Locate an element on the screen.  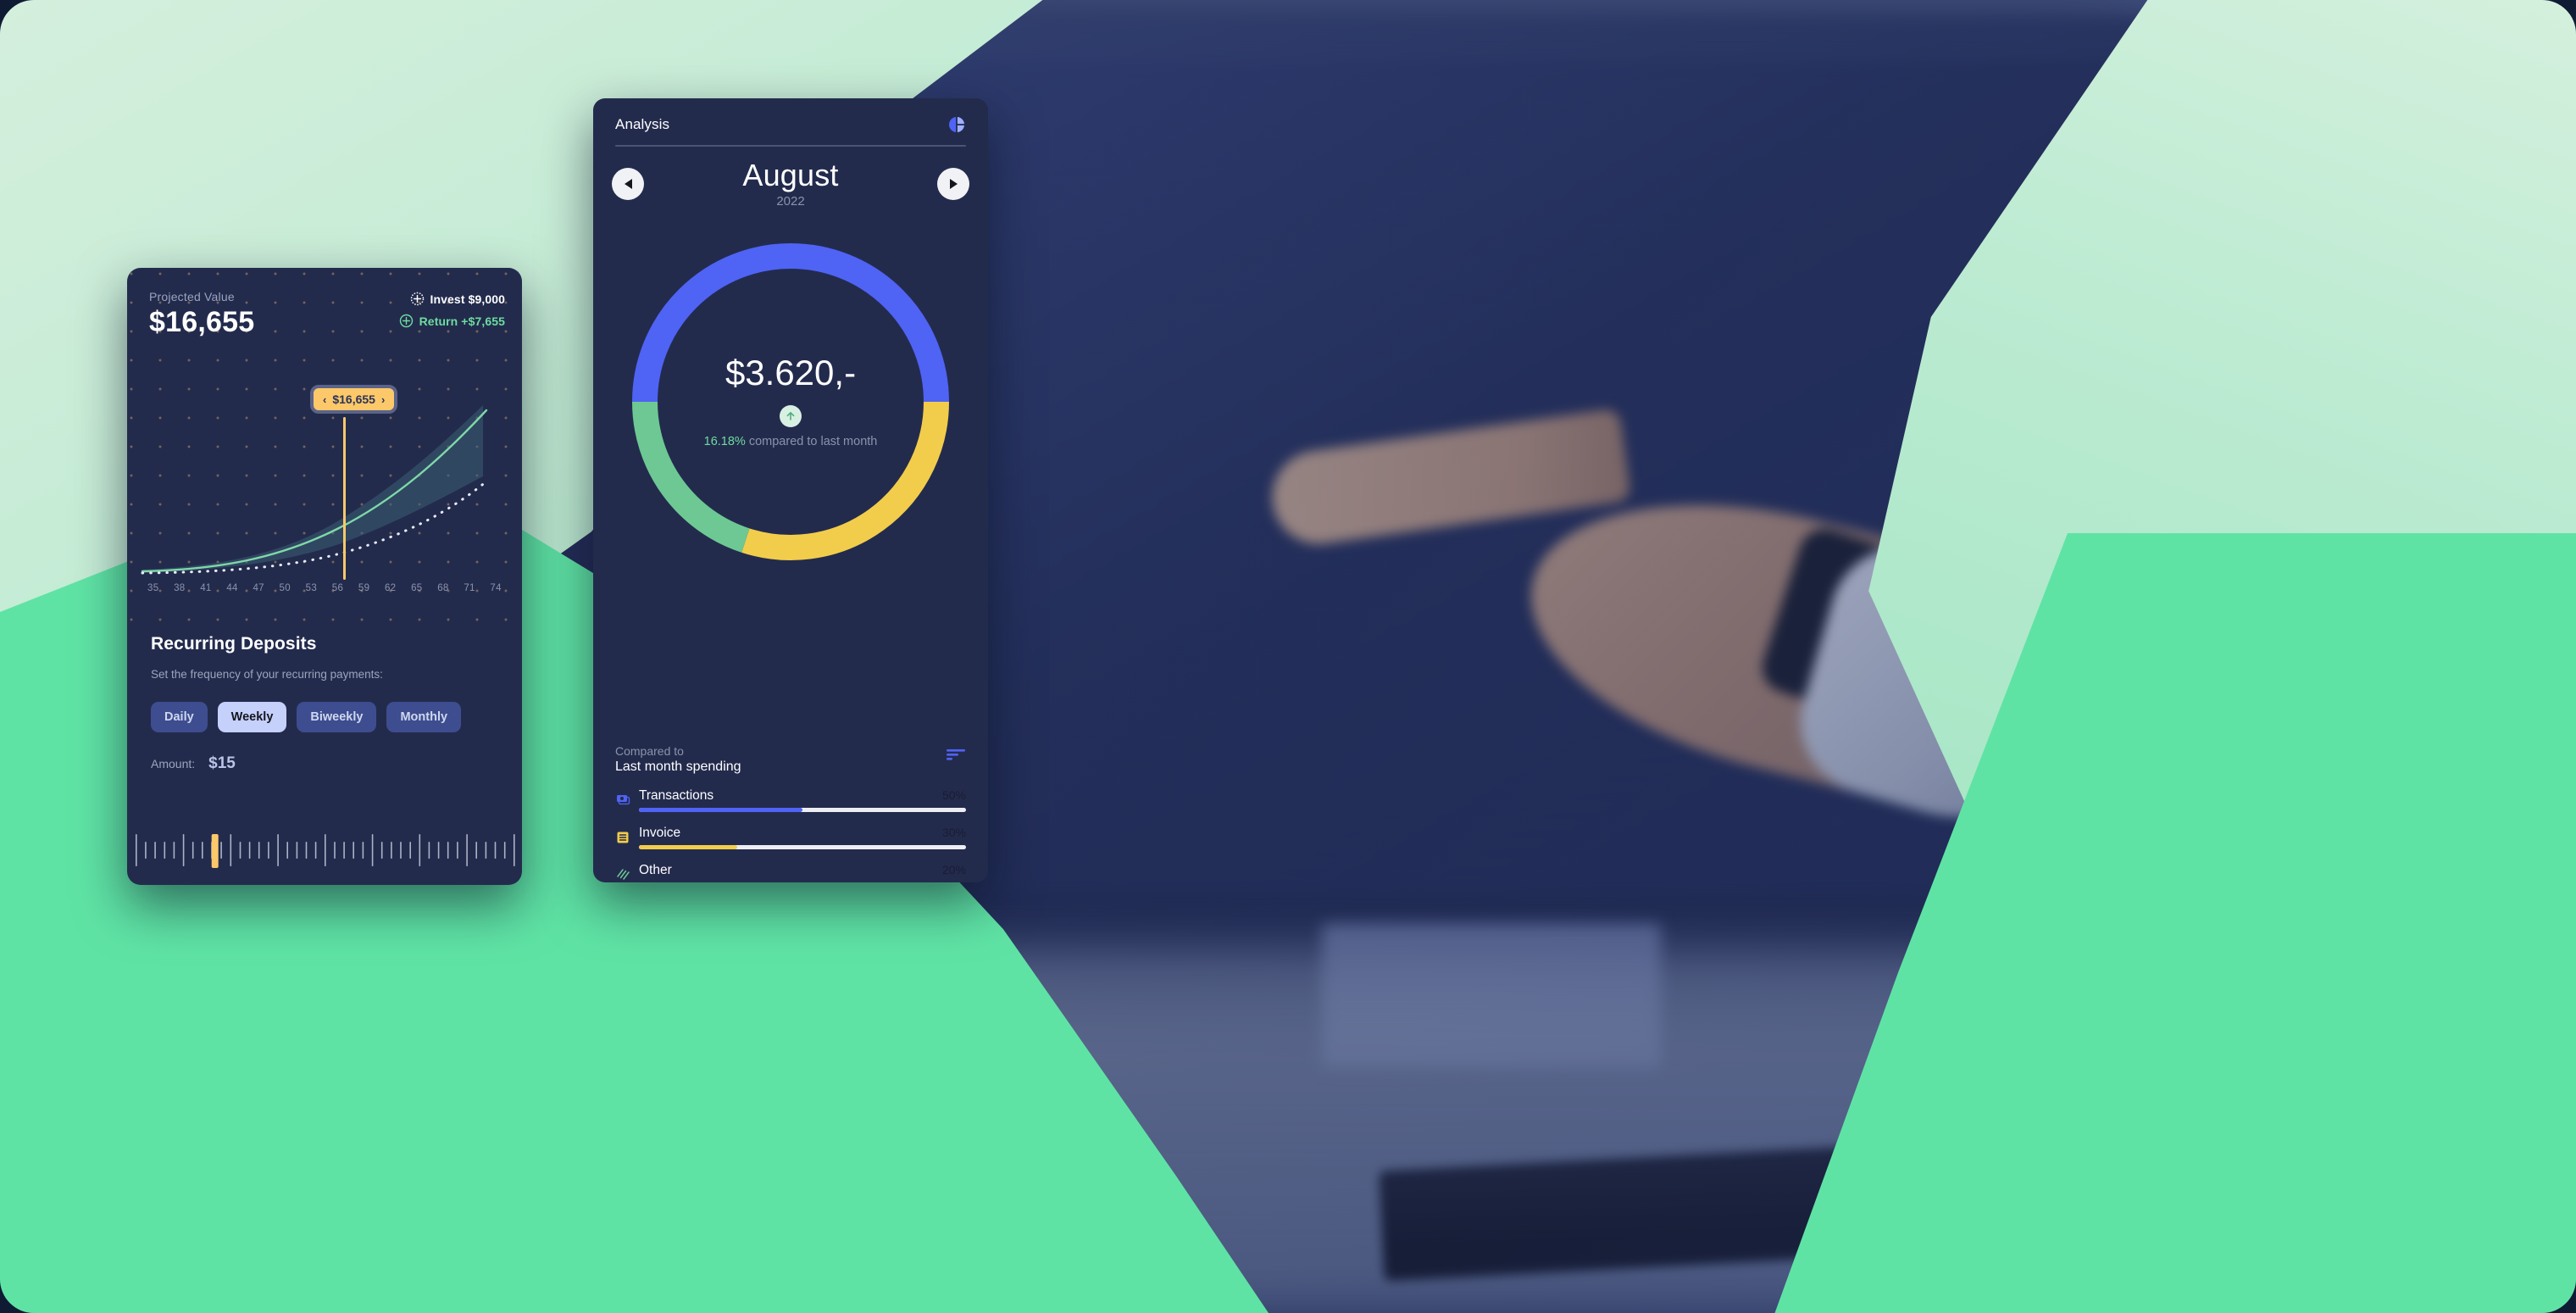
frequency-tab-biweekly: Biweekly is located at coordinates (337, 717).